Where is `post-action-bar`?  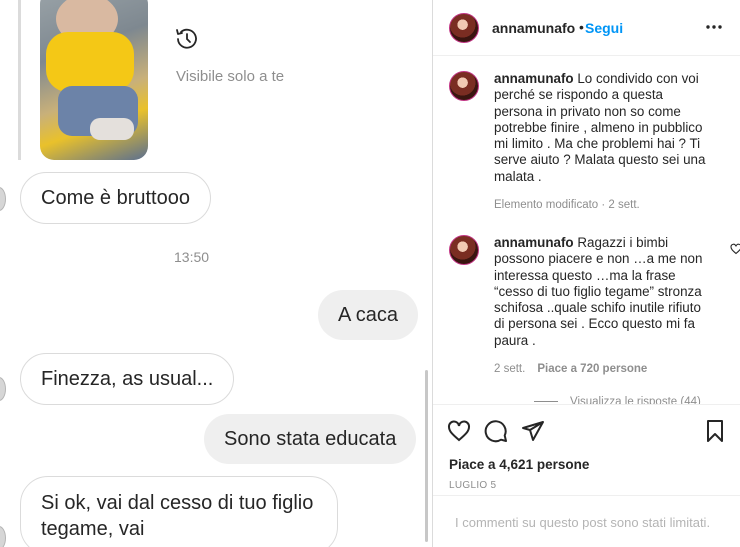
post-action-bar is located at coordinates (586, 430).